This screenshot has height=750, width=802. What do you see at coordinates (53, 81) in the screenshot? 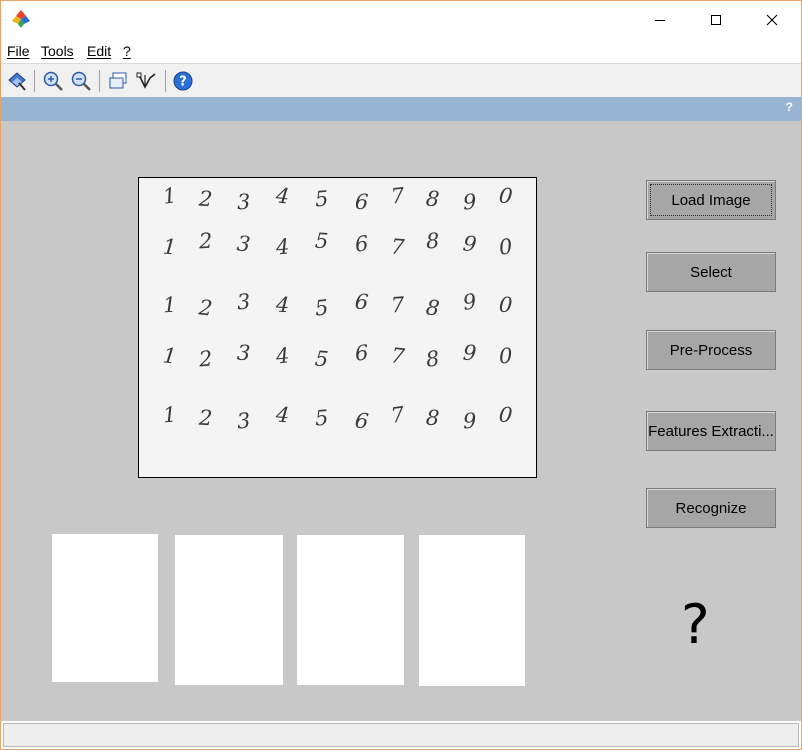
I see `zoom-in-icon` at bounding box center [53, 81].